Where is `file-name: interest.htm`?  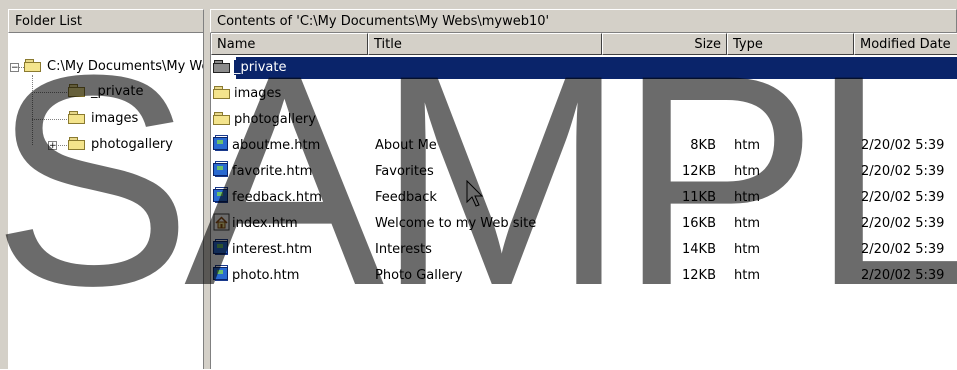
file-name: interest.htm is located at coordinates (272, 249).